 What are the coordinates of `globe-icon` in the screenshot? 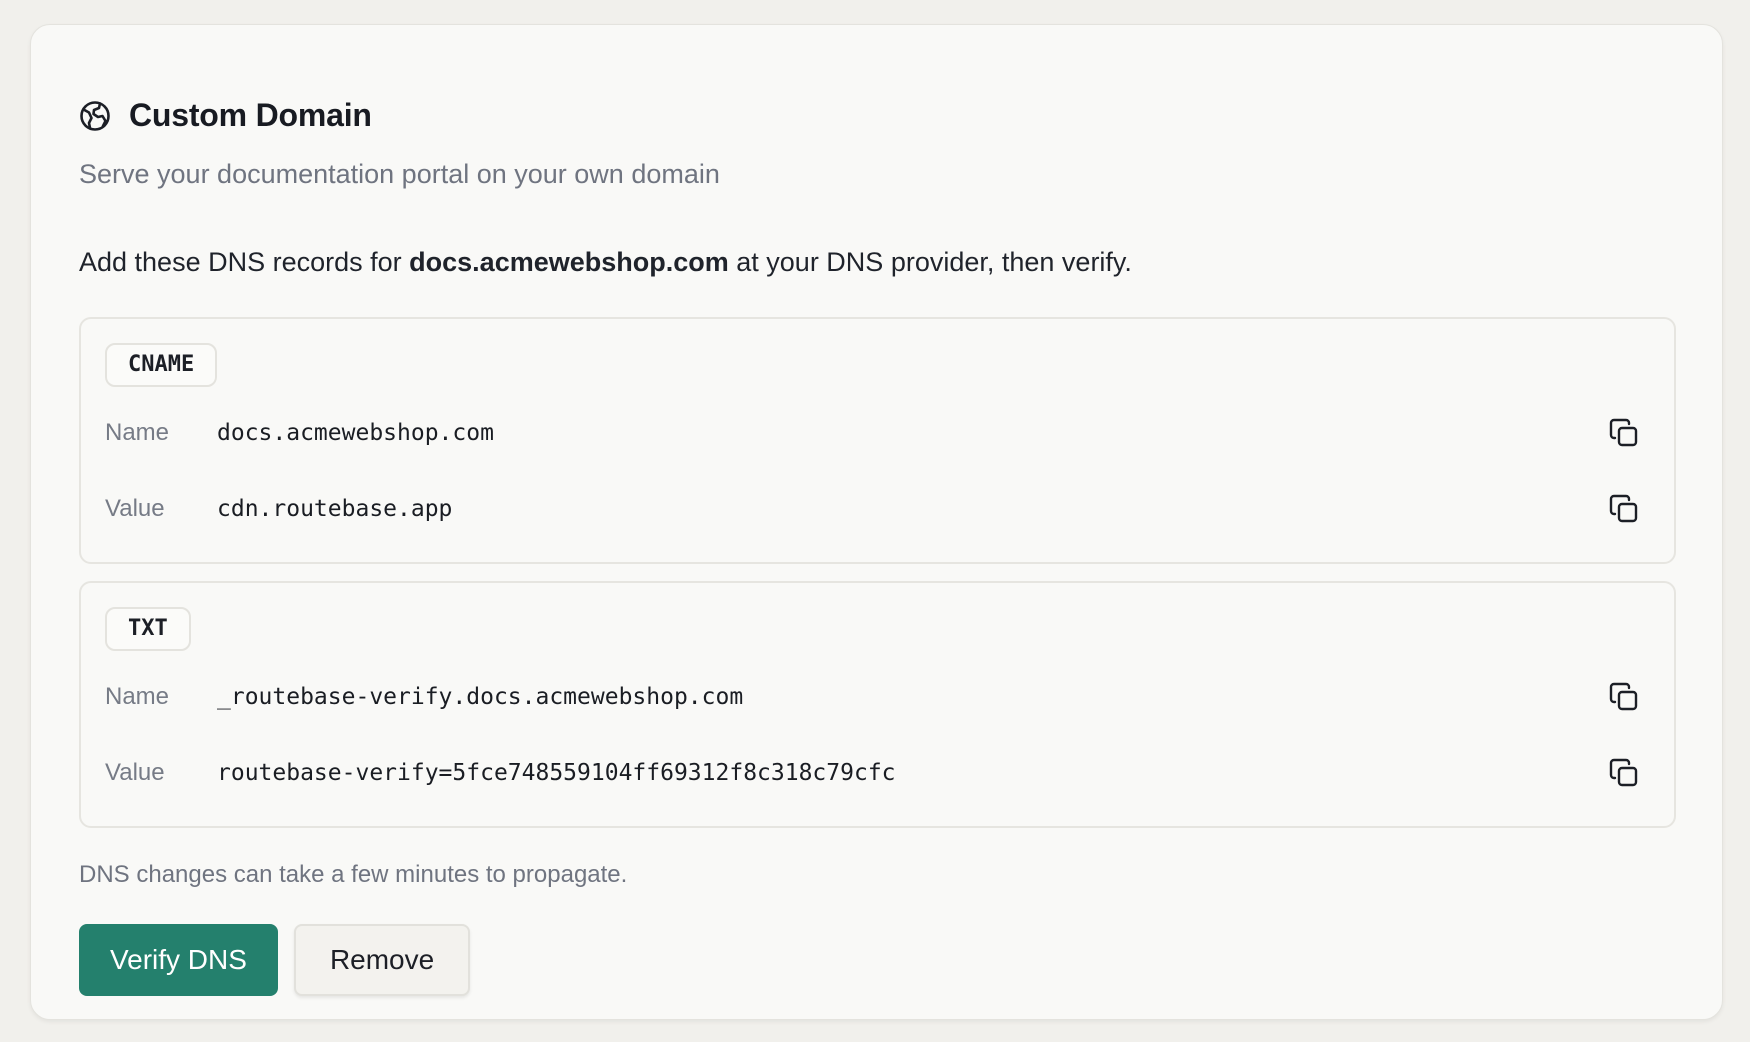 It's located at (95, 116).